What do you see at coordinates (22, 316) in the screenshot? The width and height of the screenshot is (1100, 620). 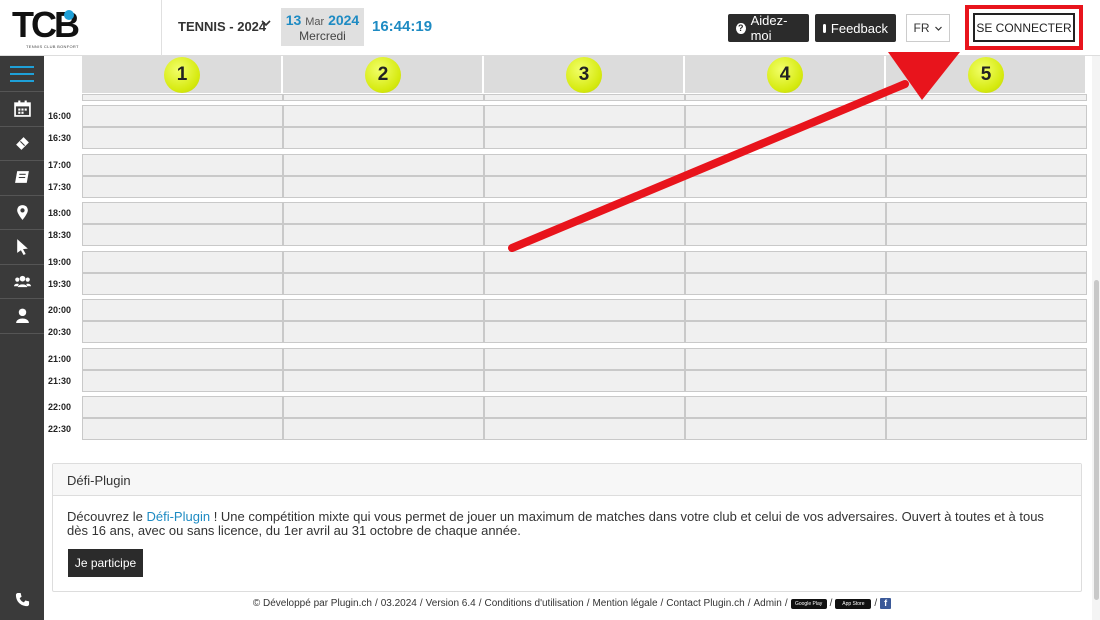 I see `user-icon` at bounding box center [22, 316].